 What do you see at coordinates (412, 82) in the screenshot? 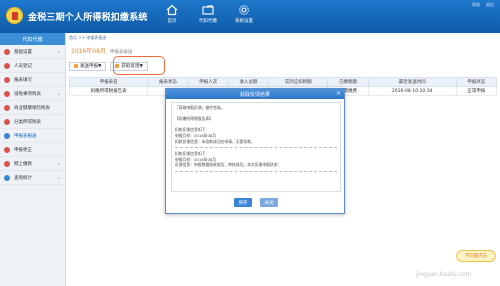
I see `col-last-sent: 最近发送时间` at bounding box center [412, 82].